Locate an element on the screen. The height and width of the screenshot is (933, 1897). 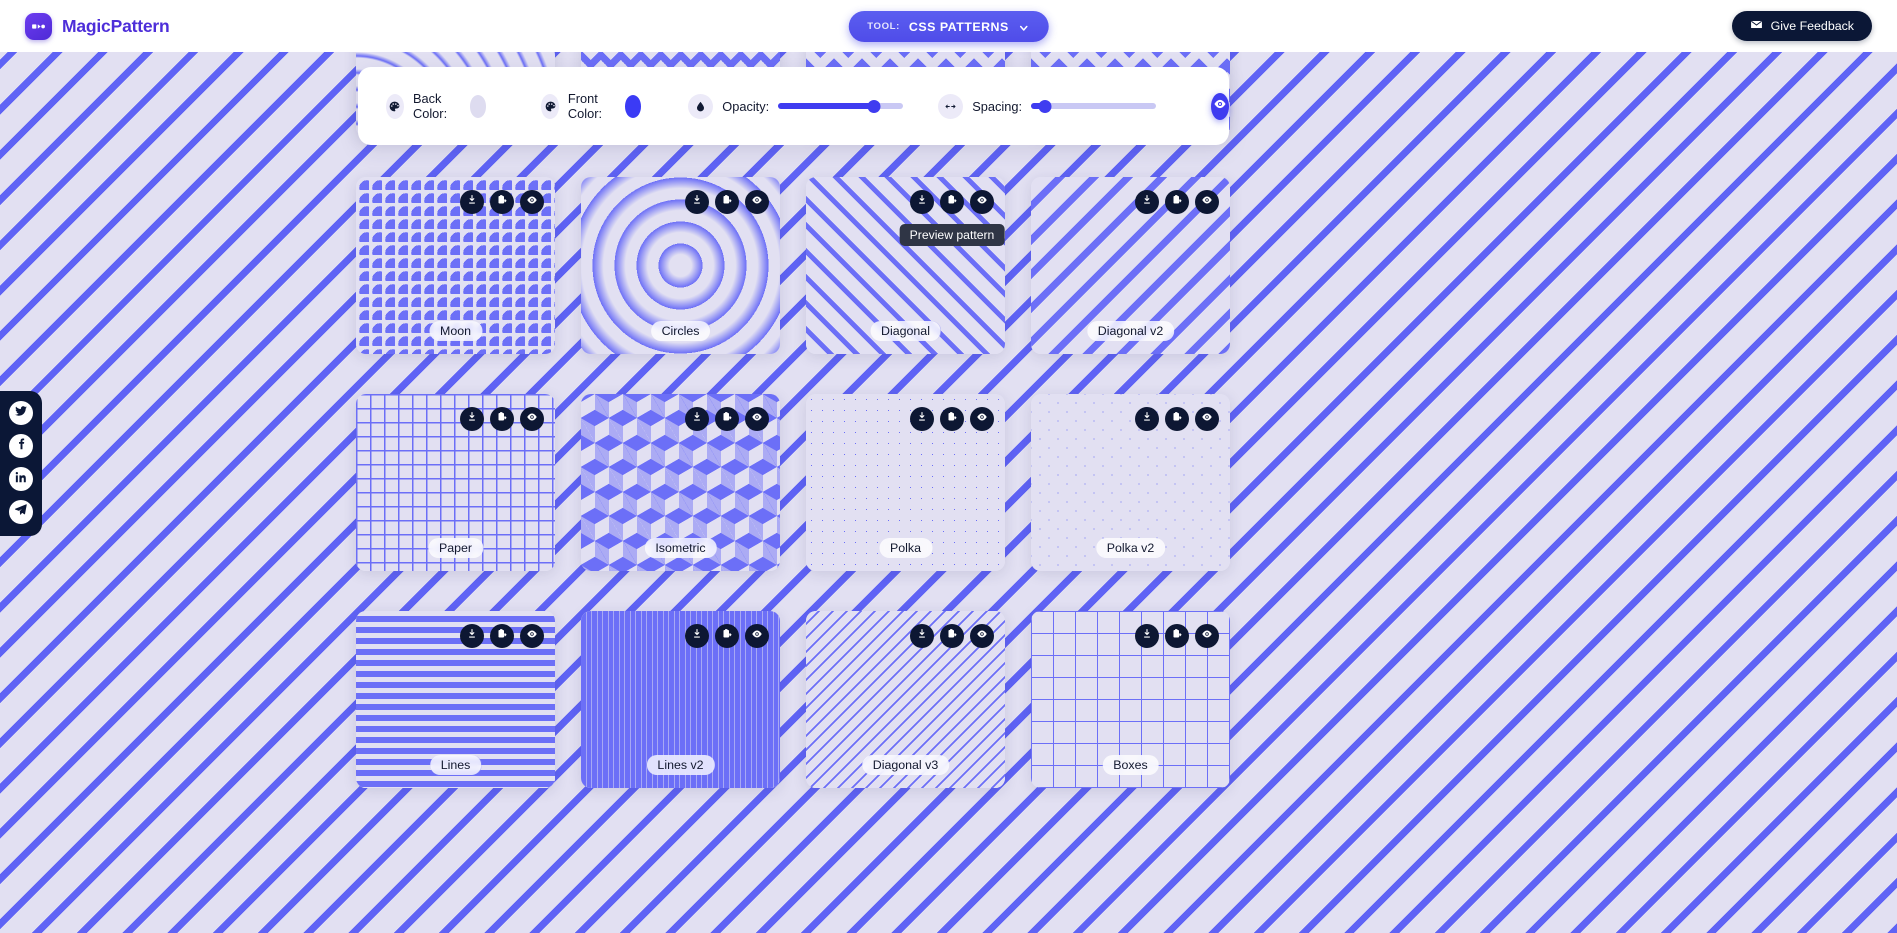
pattern-card-paper: Paper is located at coordinates (455, 482).